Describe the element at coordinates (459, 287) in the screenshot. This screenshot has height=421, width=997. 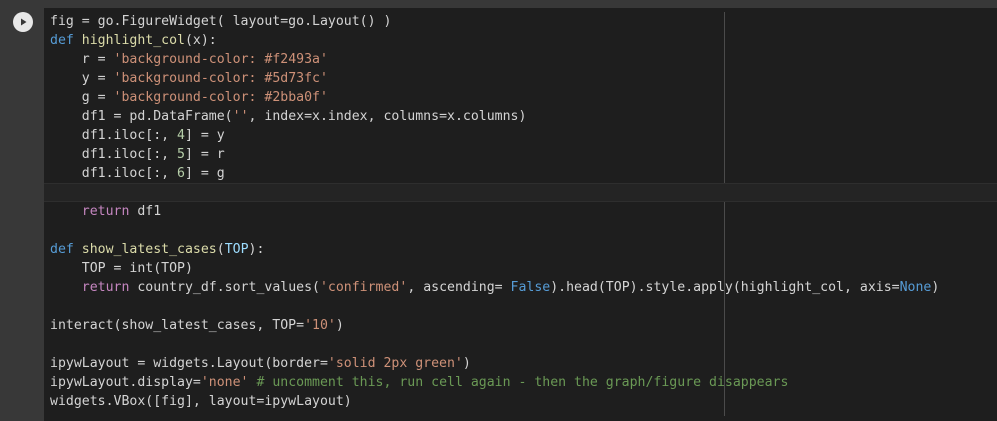
I see `code-token: , ascending=` at that location.